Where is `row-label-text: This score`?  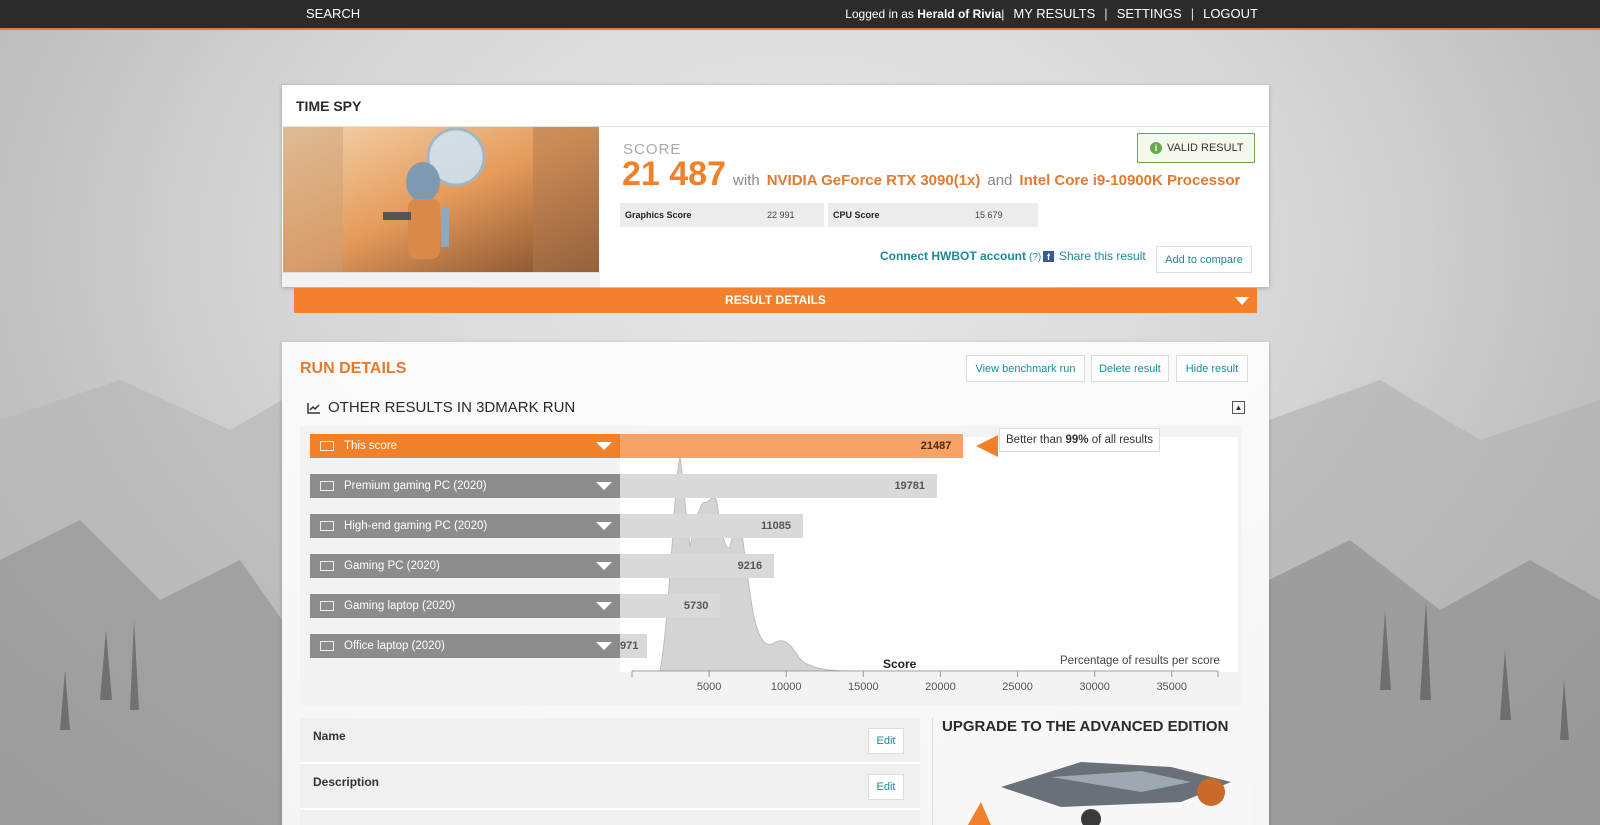
row-label-text: This score is located at coordinates (371, 446).